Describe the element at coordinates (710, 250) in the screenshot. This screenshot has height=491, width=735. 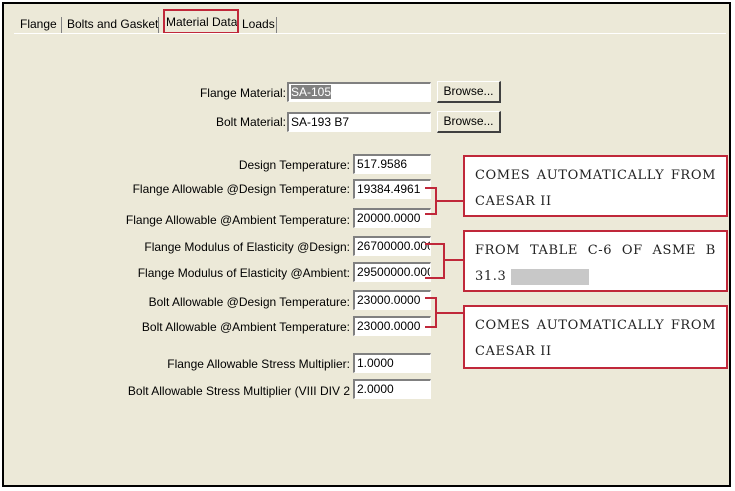
I see `note-word: B` at that location.